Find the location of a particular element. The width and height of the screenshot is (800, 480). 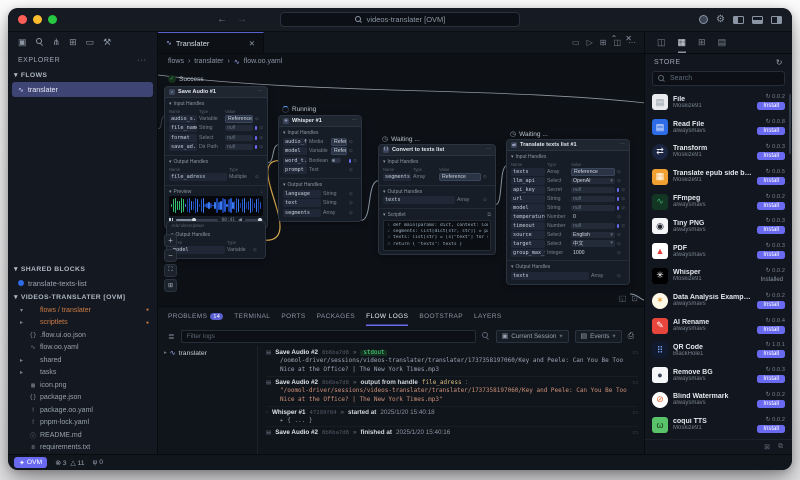

file-tree-row: ▸ shared is located at coordinates (82, 360).